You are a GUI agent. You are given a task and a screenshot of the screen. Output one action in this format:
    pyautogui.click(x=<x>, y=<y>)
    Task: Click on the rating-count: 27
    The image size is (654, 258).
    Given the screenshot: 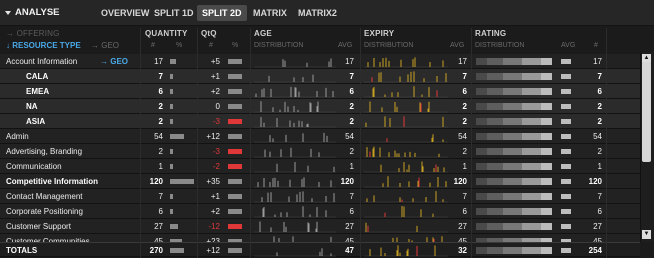 What is the action you would take?
    pyautogui.click(x=597, y=226)
    